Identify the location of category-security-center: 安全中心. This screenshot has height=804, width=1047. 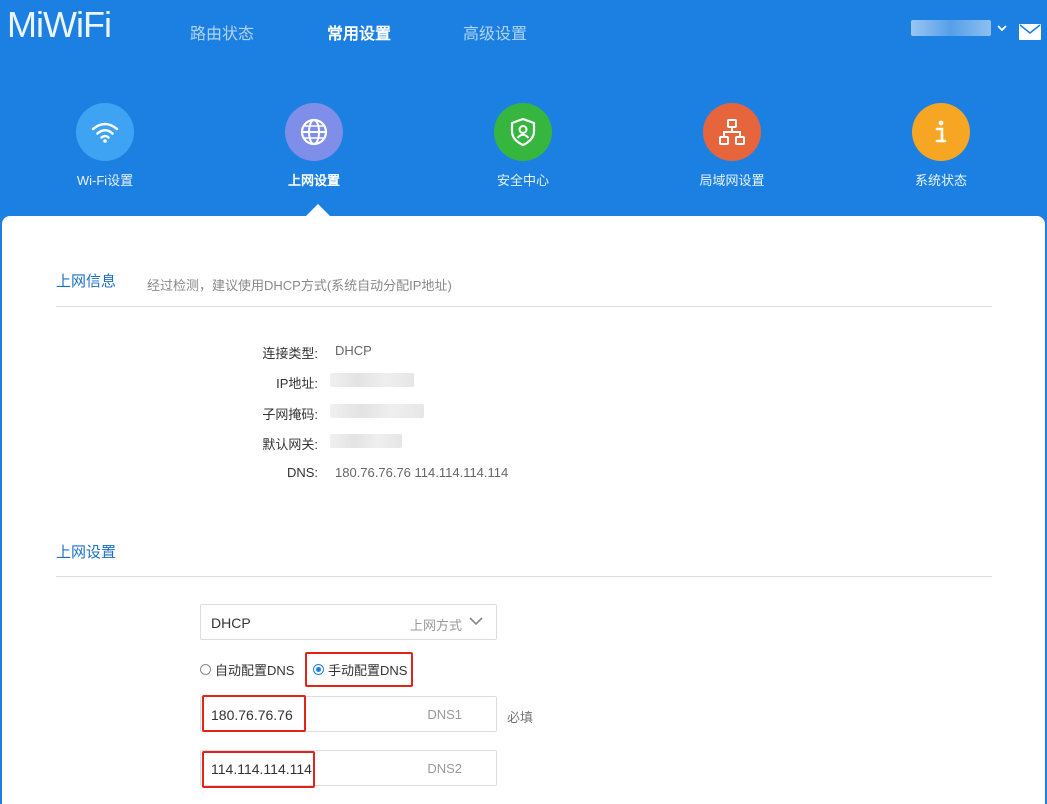
(523, 146).